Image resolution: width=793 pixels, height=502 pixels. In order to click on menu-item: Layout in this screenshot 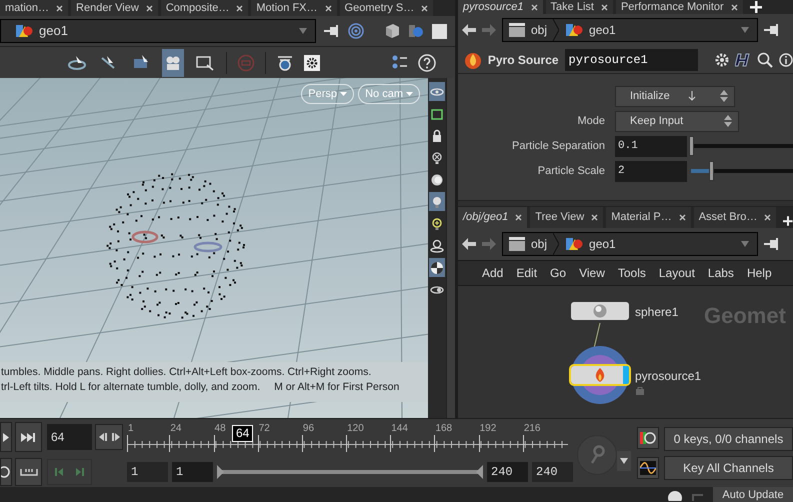, I will do `click(676, 273)`.